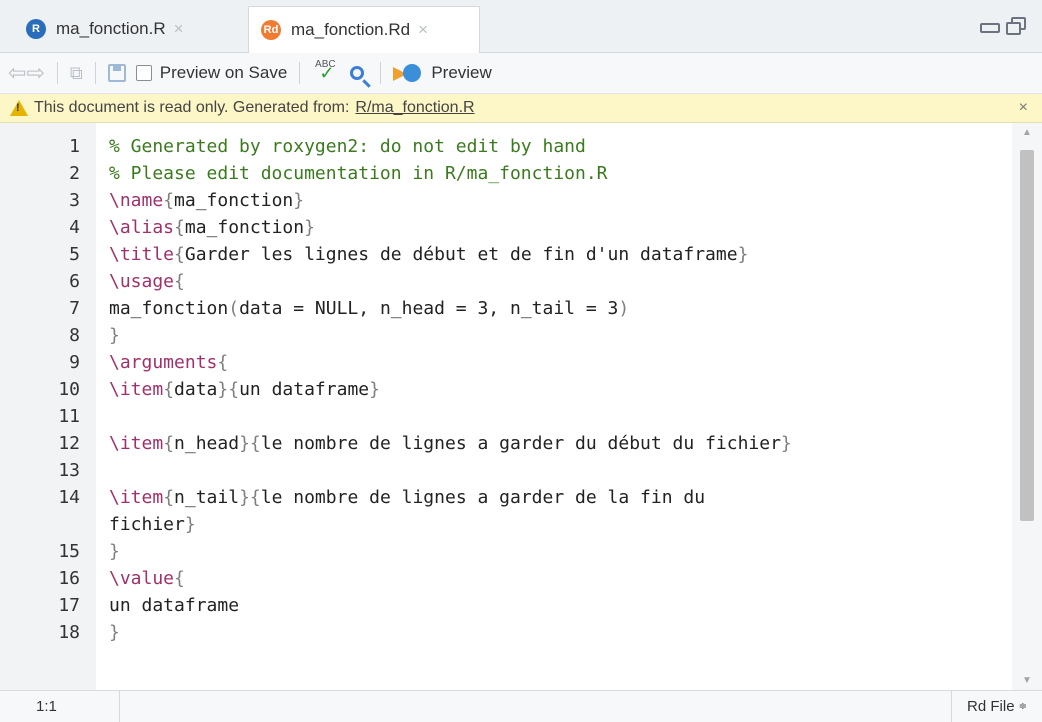 The height and width of the screenshot is (722, 1042). I want to click on spellcheck-icon: ABC ✓, so click(325, 73).